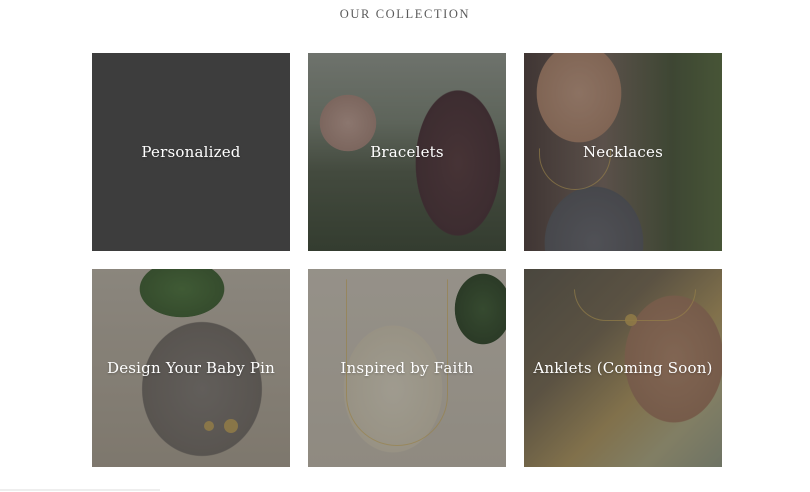 The width and height of the screenshot is (810, 492). I want to click on section-heading: OUR COLLECTION, so click(405, 14).